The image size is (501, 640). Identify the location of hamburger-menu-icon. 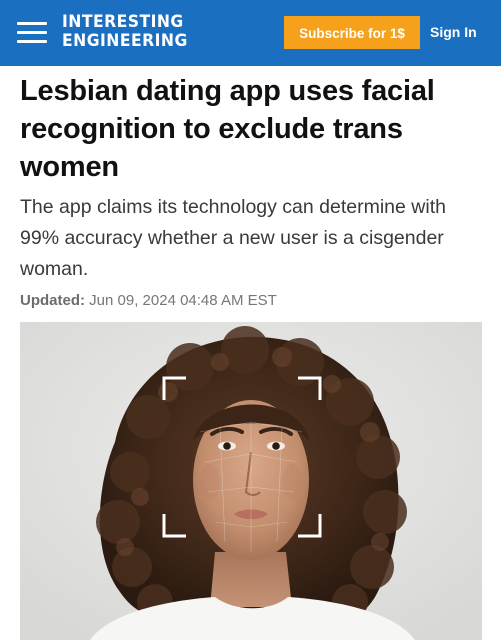
(33, 33).